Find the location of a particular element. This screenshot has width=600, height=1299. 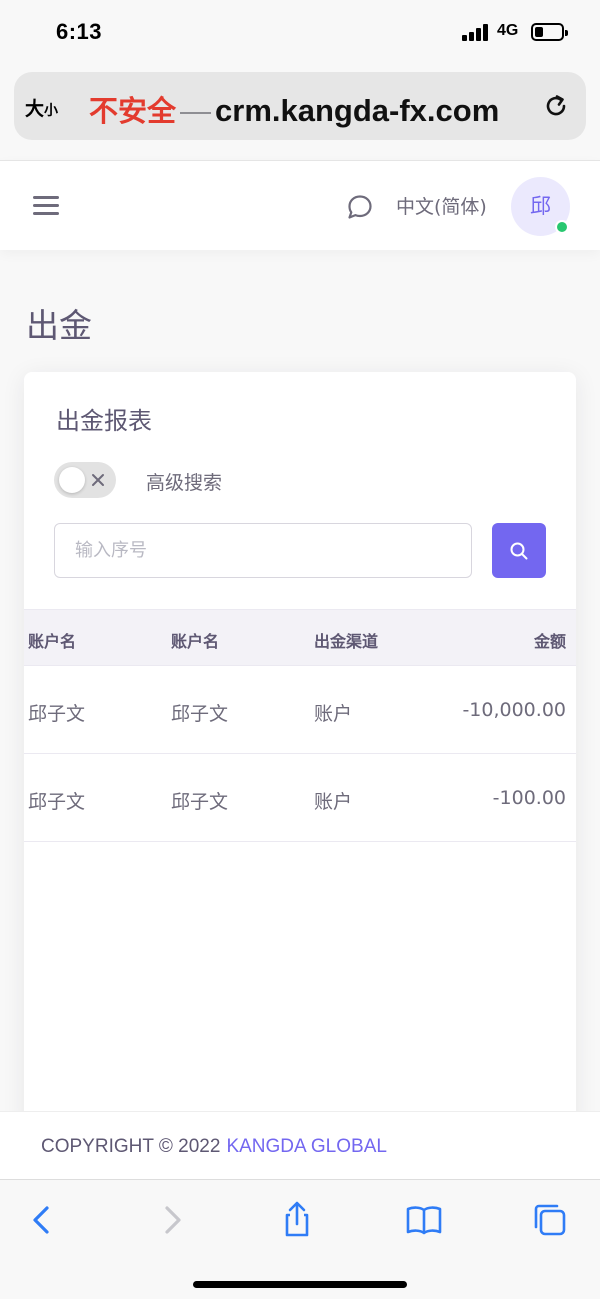

table-row: 邱子文 邱子文 账户 -10,000.00 is located at coordinates (300, 710).